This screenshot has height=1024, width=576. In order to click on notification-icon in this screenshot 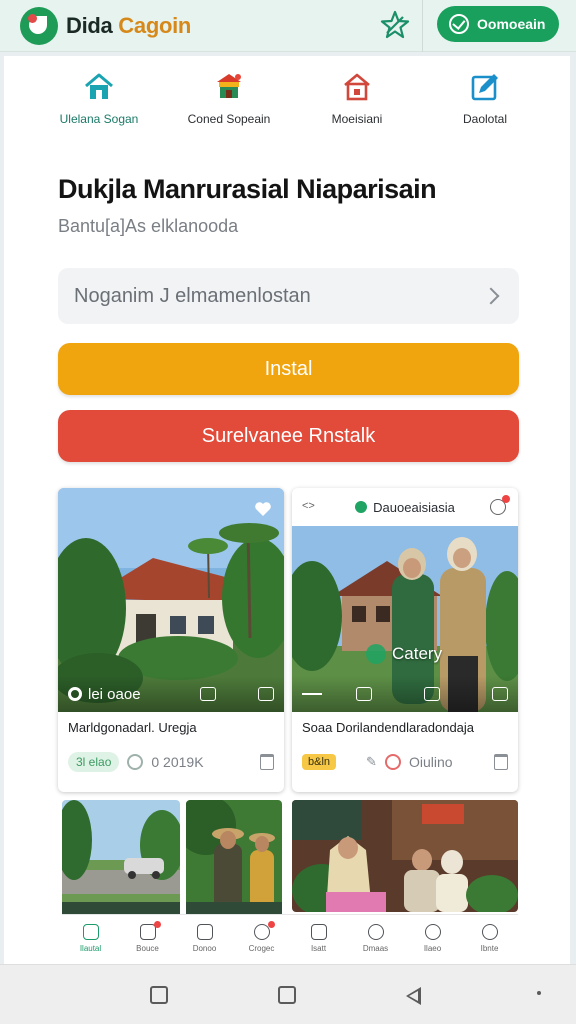, I will do `click(500, 505)`.